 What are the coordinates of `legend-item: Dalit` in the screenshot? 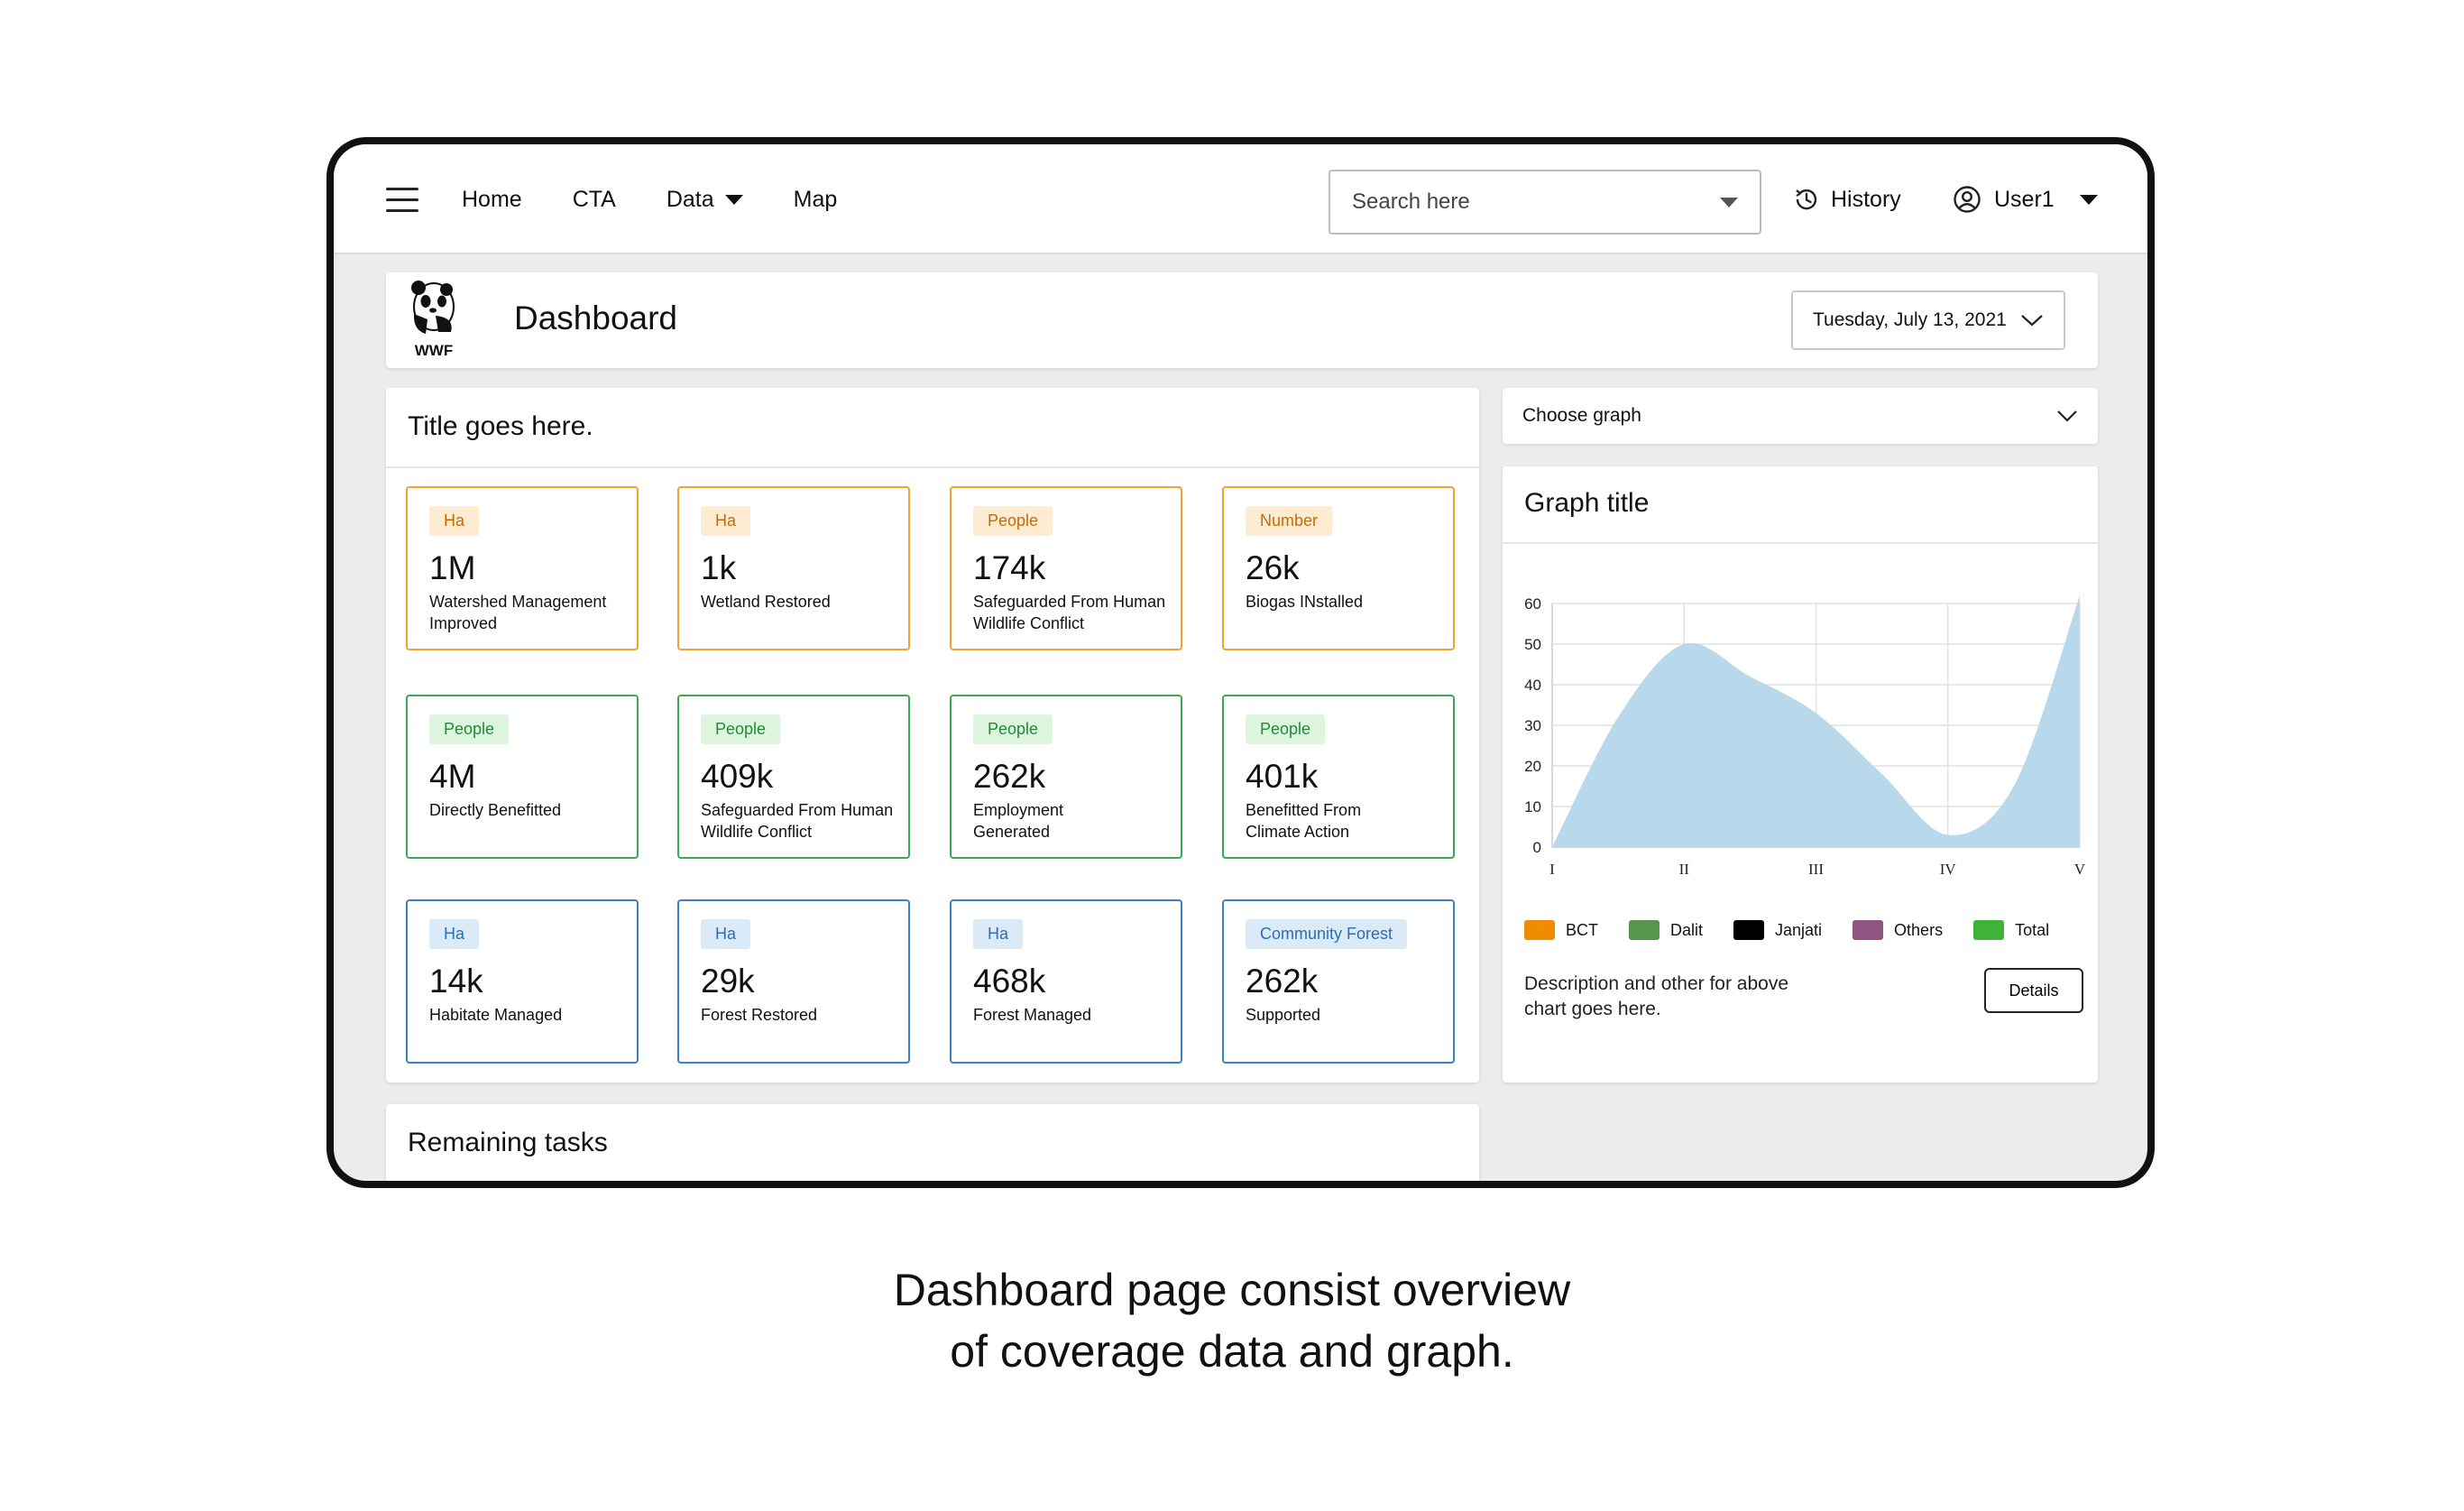 It's located at (1666, 930).